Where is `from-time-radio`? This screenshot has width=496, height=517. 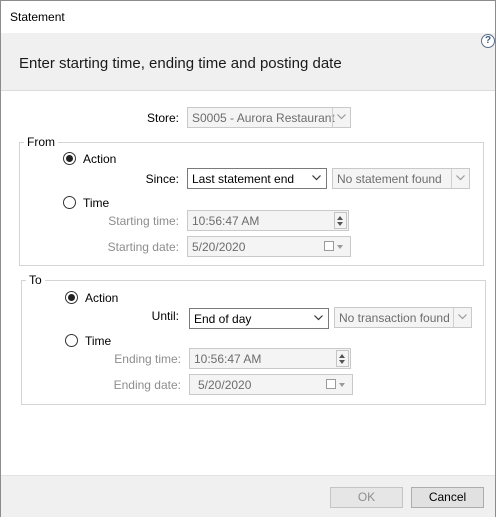
from-time-radio is located at coordinates (69, 202).